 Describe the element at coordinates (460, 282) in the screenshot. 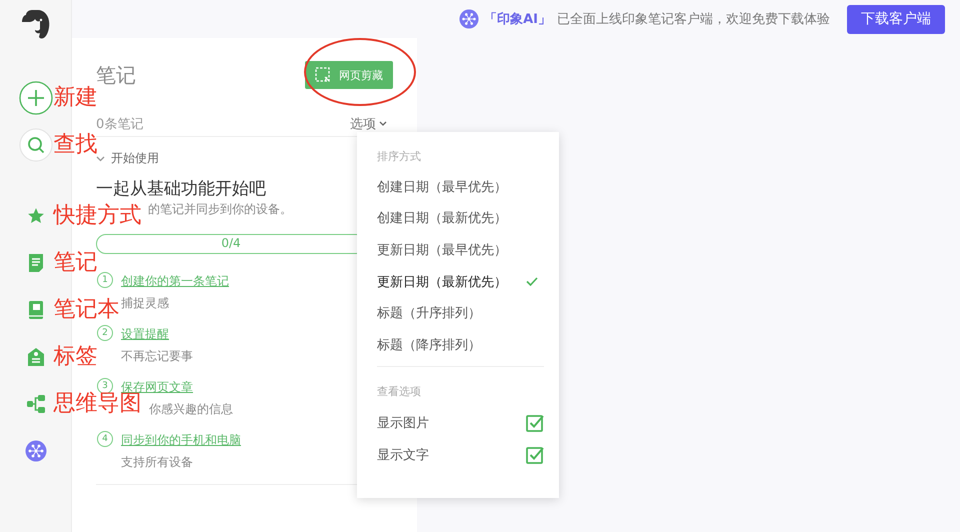

I see `sort-option: 更新日期（最新优先）` at that location.